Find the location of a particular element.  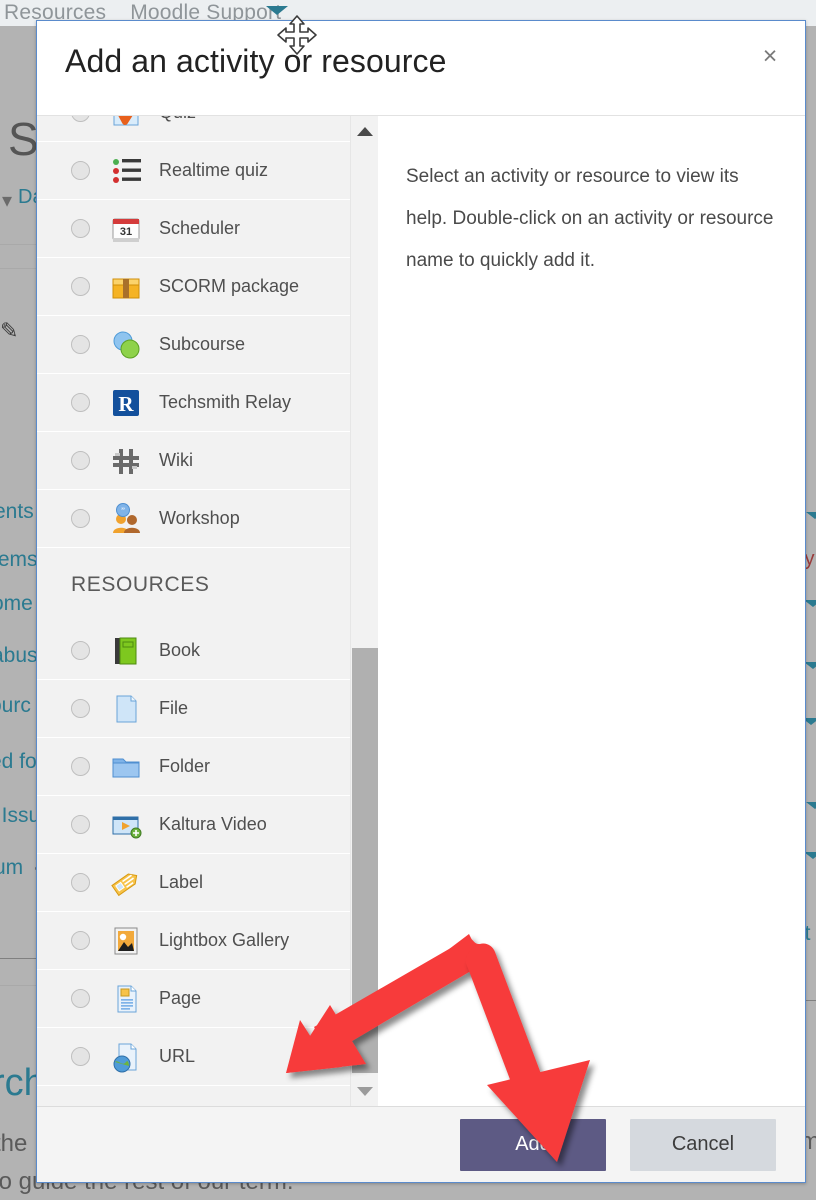

activity-option-row: File is located at coordinates (207, 709).